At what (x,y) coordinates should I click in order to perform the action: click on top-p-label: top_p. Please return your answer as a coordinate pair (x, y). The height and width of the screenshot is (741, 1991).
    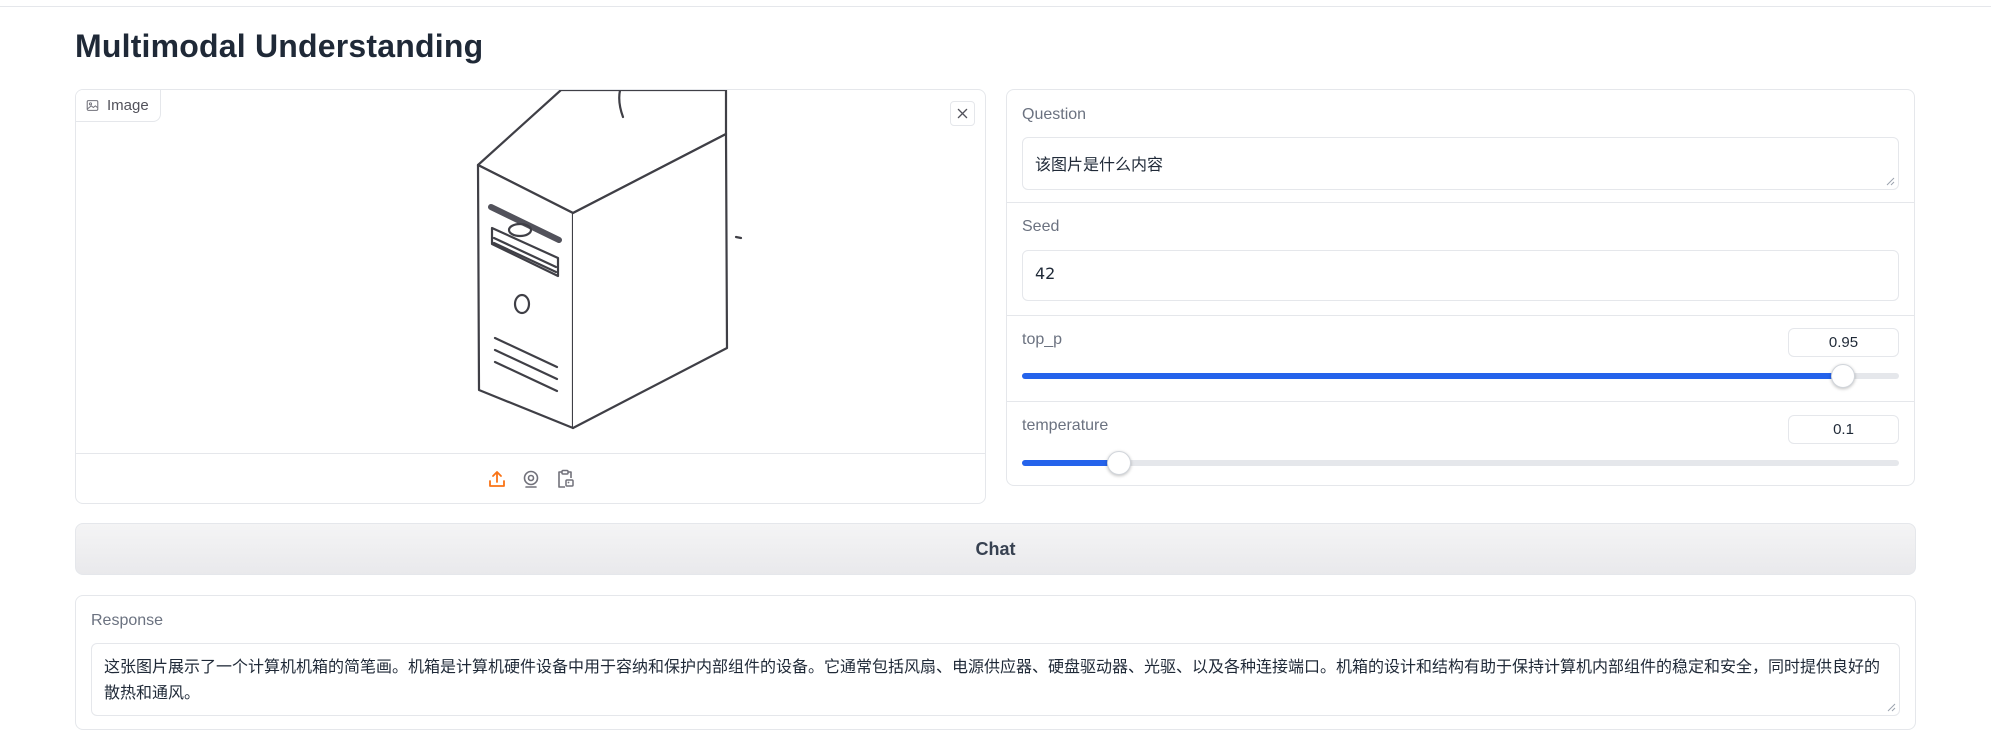
    Looking at the image, I should click on (1042, 339).